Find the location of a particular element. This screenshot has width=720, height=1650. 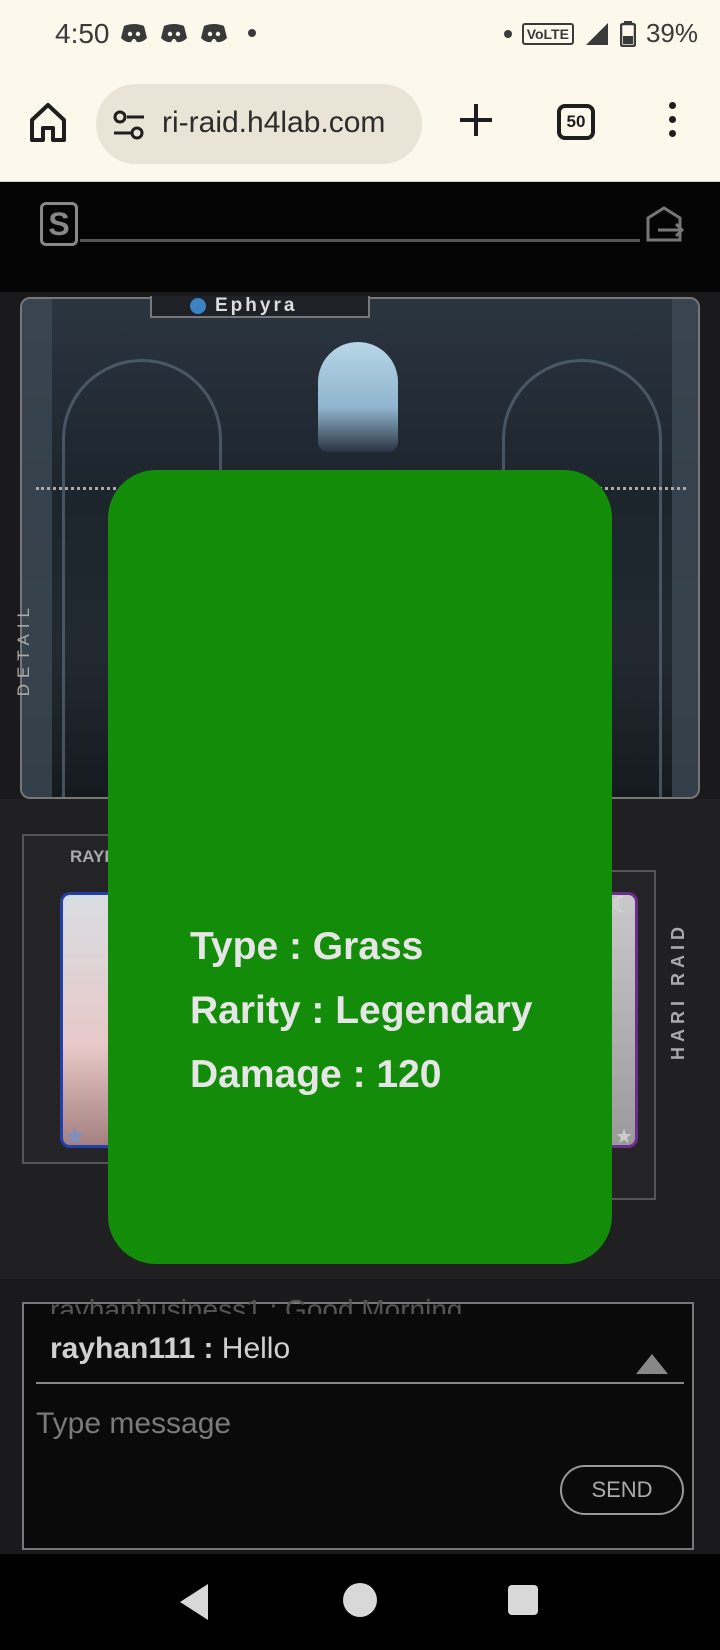

chat-text: Hello is located at coordinates (252, 1348).